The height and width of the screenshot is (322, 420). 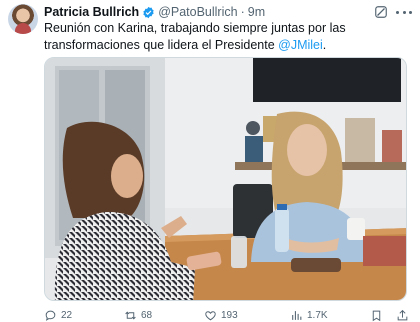 What do you see at coordinates (300, 45) in the screenshot?
I see `mention-link: @JMilei` at bounding box center [300, 45].